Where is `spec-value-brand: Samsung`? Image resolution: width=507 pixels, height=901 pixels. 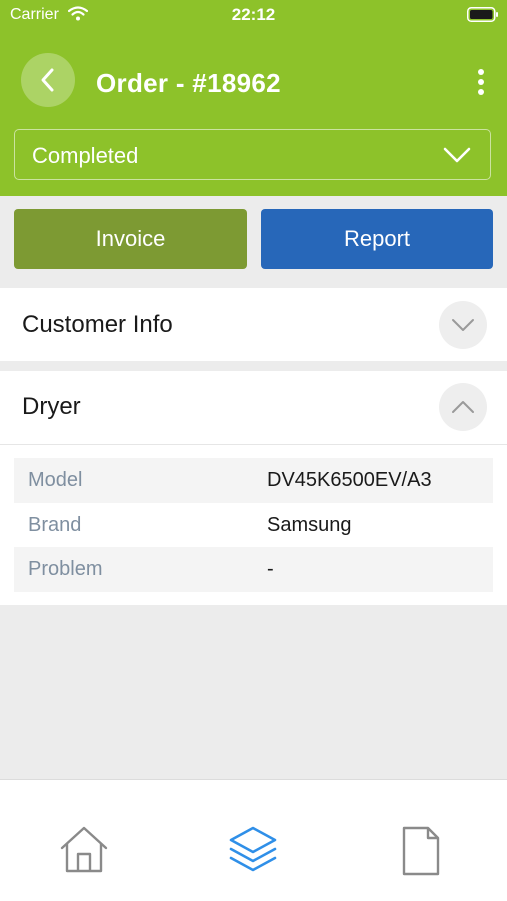
spec-value-brand: Samsung is located at coordinates (309, 524).